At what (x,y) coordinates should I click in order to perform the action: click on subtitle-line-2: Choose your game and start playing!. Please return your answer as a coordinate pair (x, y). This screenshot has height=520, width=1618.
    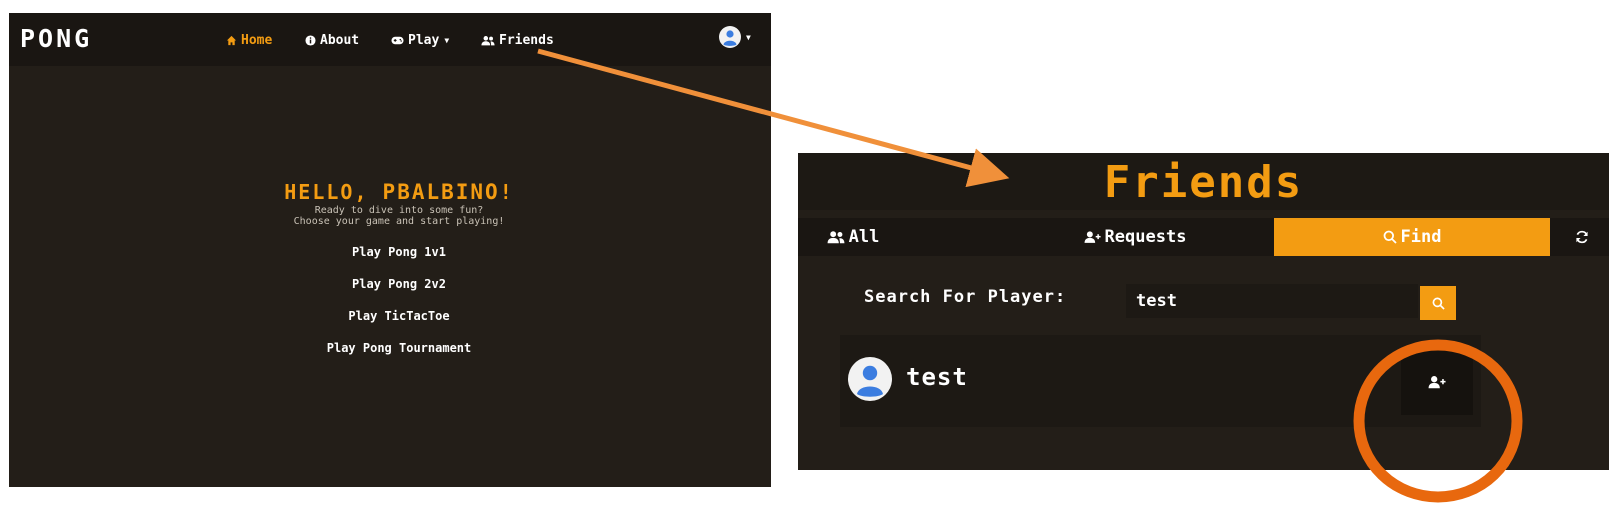
    Looking at the image, I should click on (399, 221).